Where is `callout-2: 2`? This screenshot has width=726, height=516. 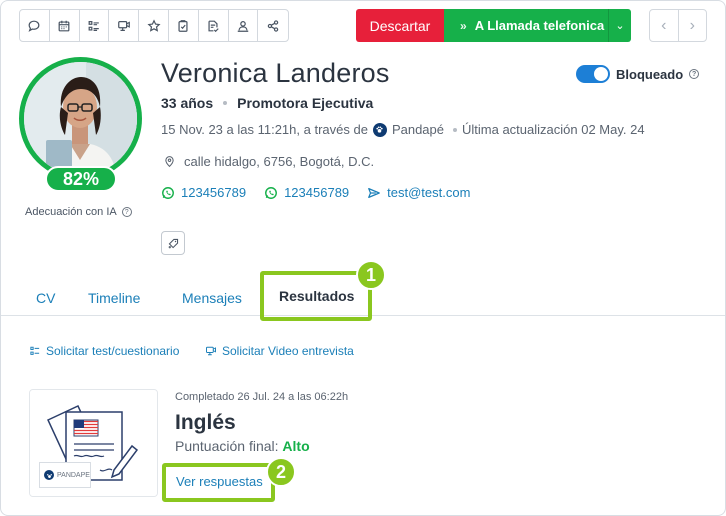
callout-2: 2 is located at coordinates (281, 472).